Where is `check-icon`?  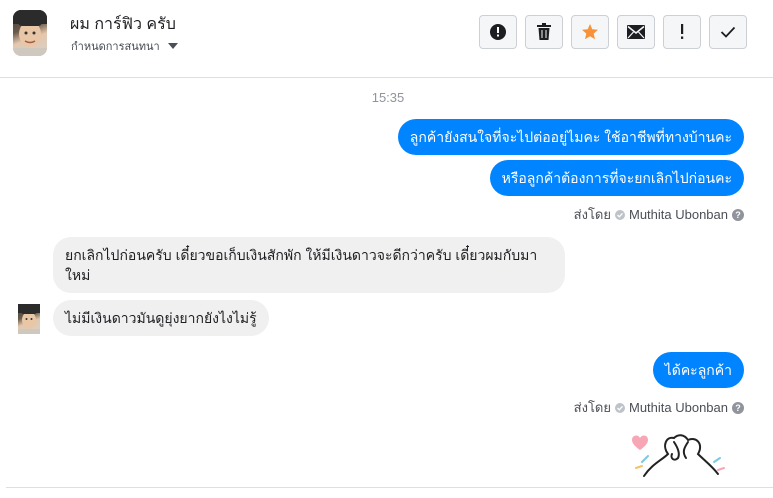 check-icon is located at coordinates (728, 32).